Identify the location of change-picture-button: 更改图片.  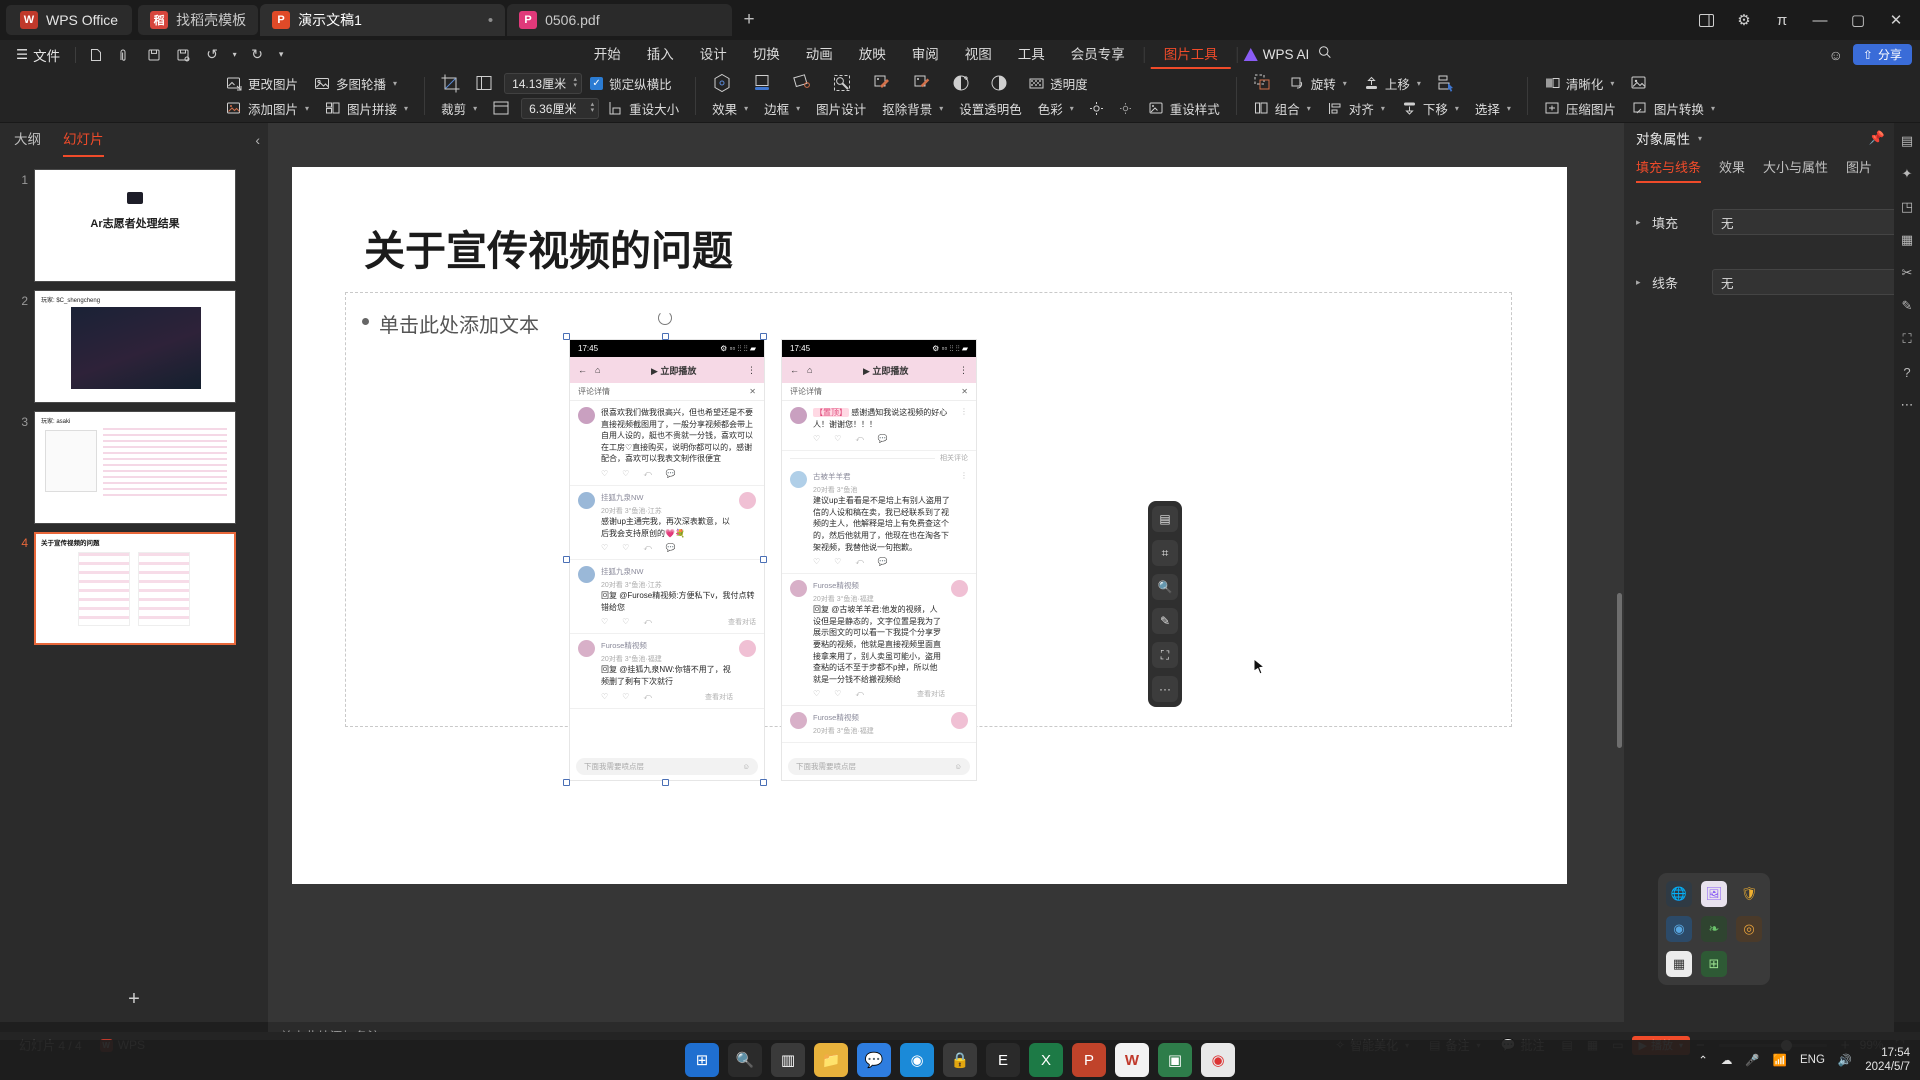
(262, 83).